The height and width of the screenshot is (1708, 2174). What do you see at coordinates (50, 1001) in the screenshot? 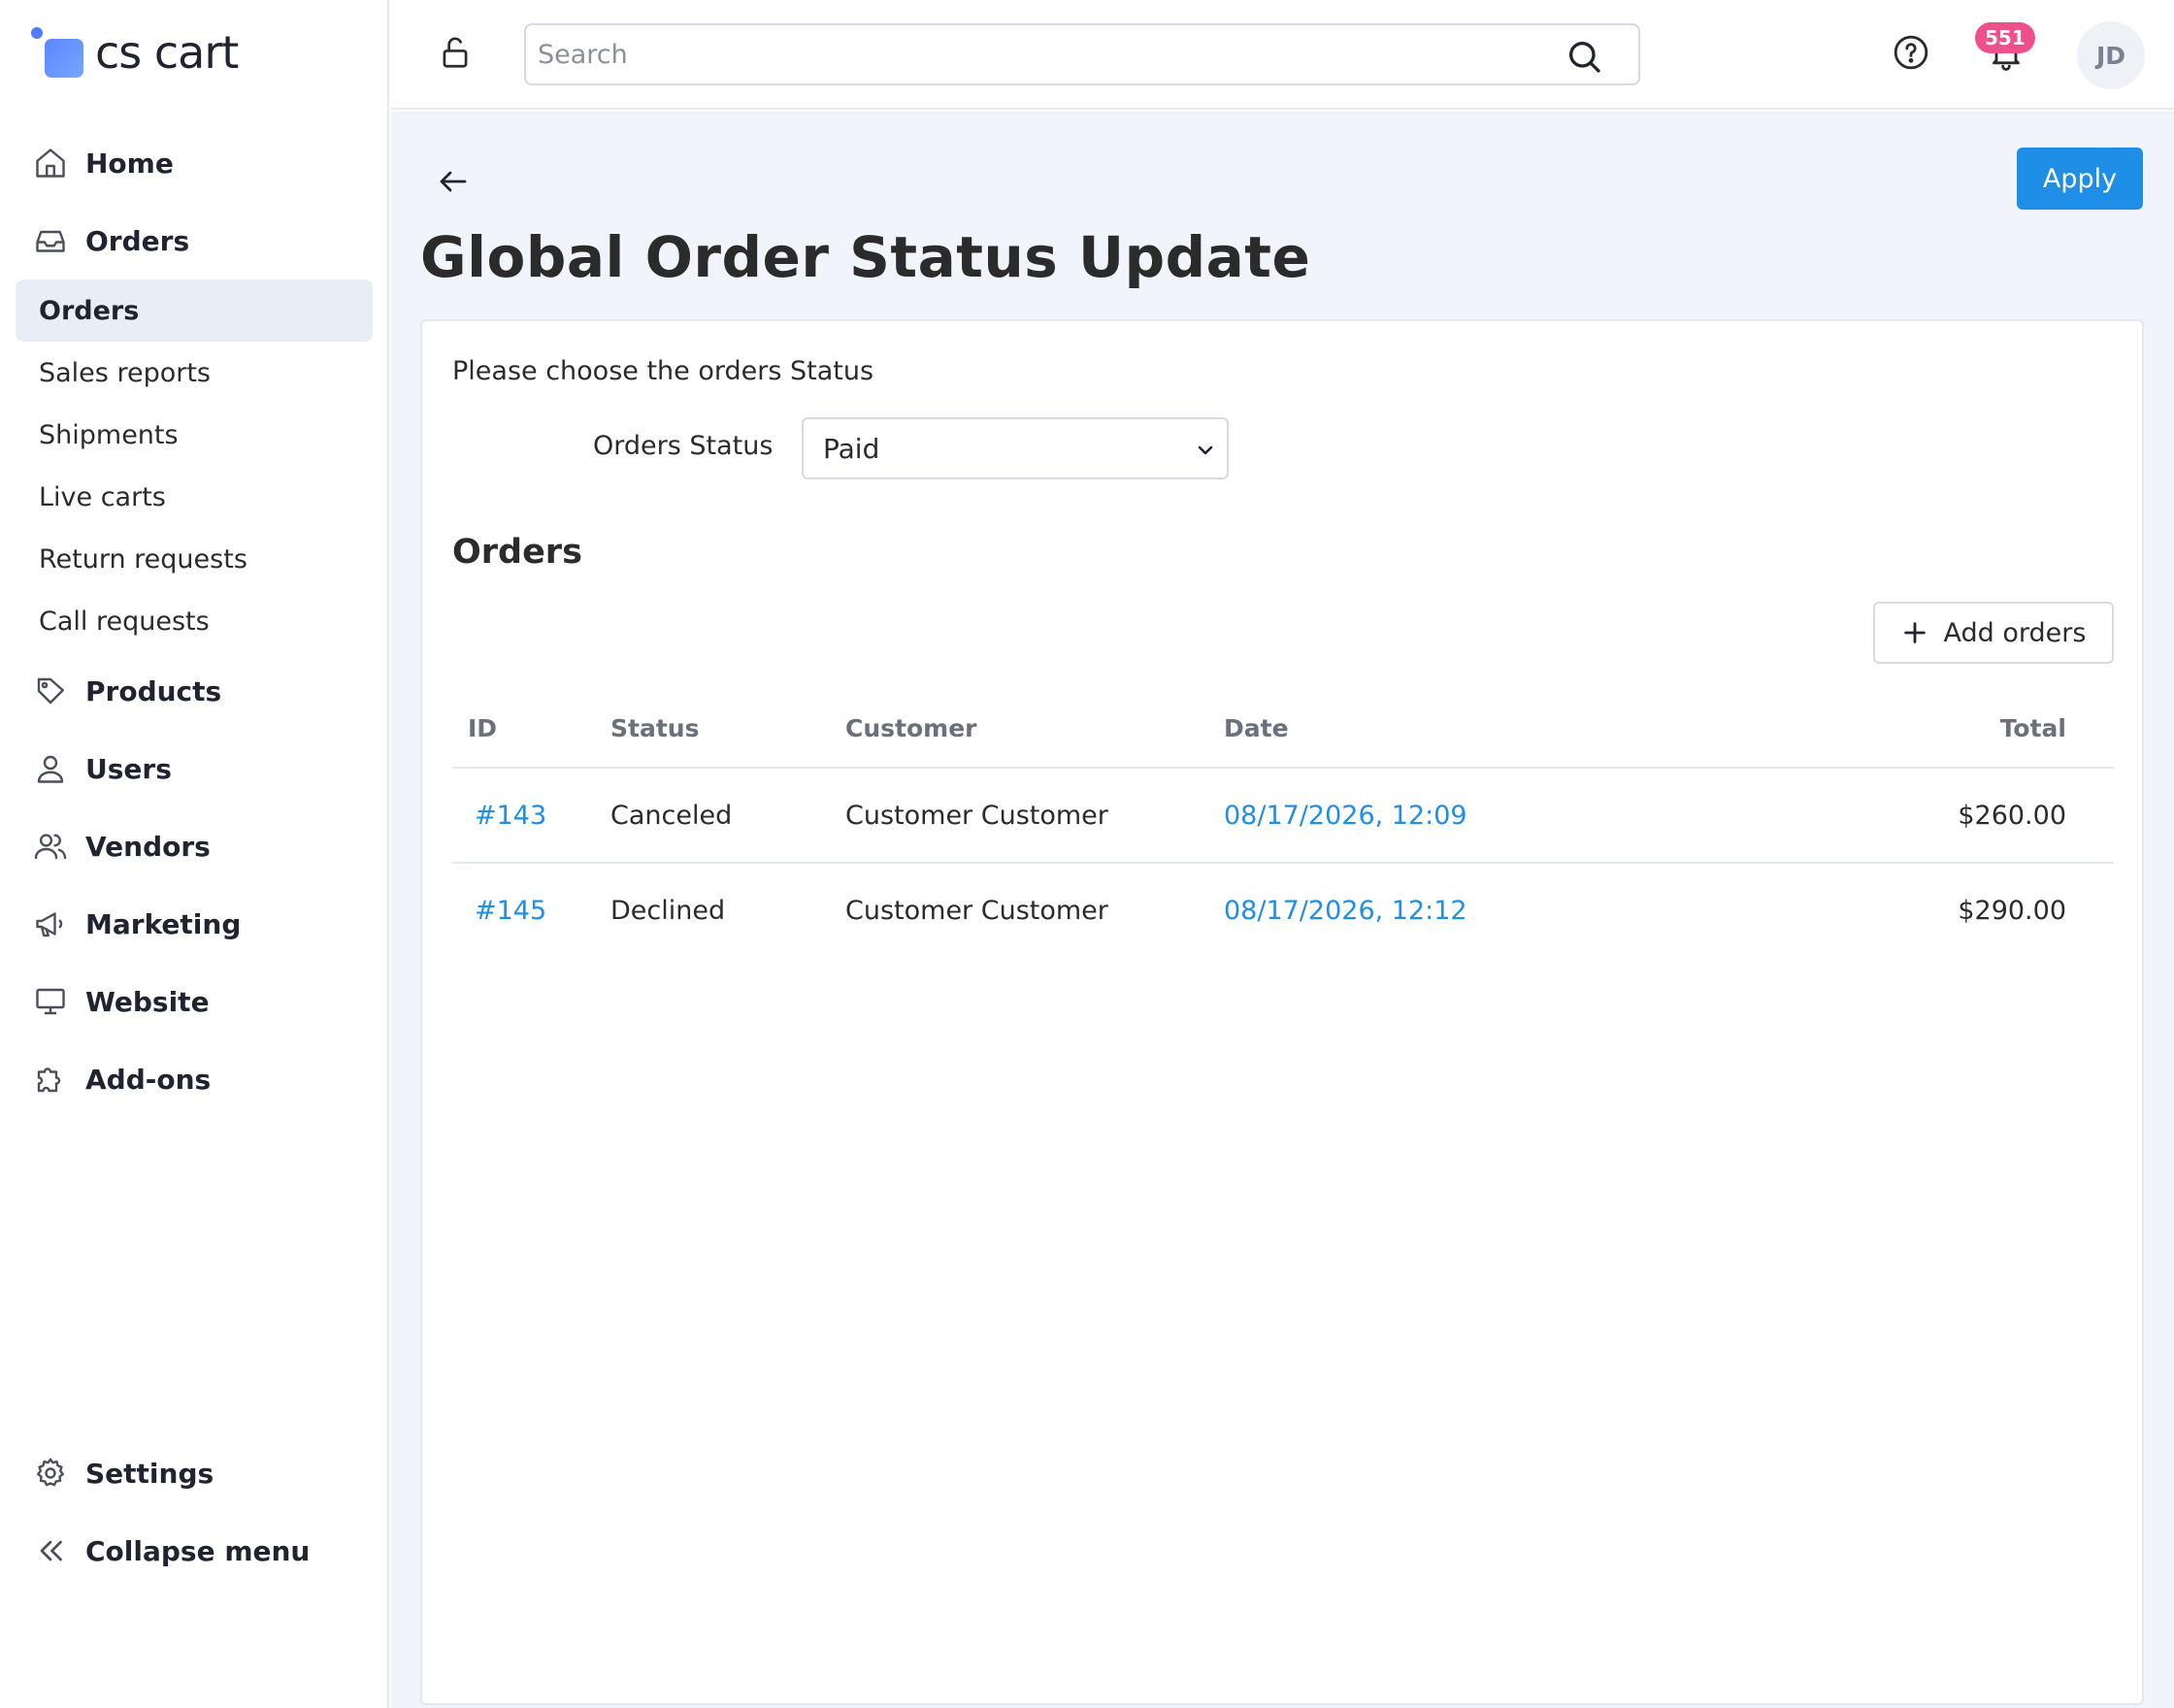
I see `monitor-icon` at bounding box center [50, 1001].